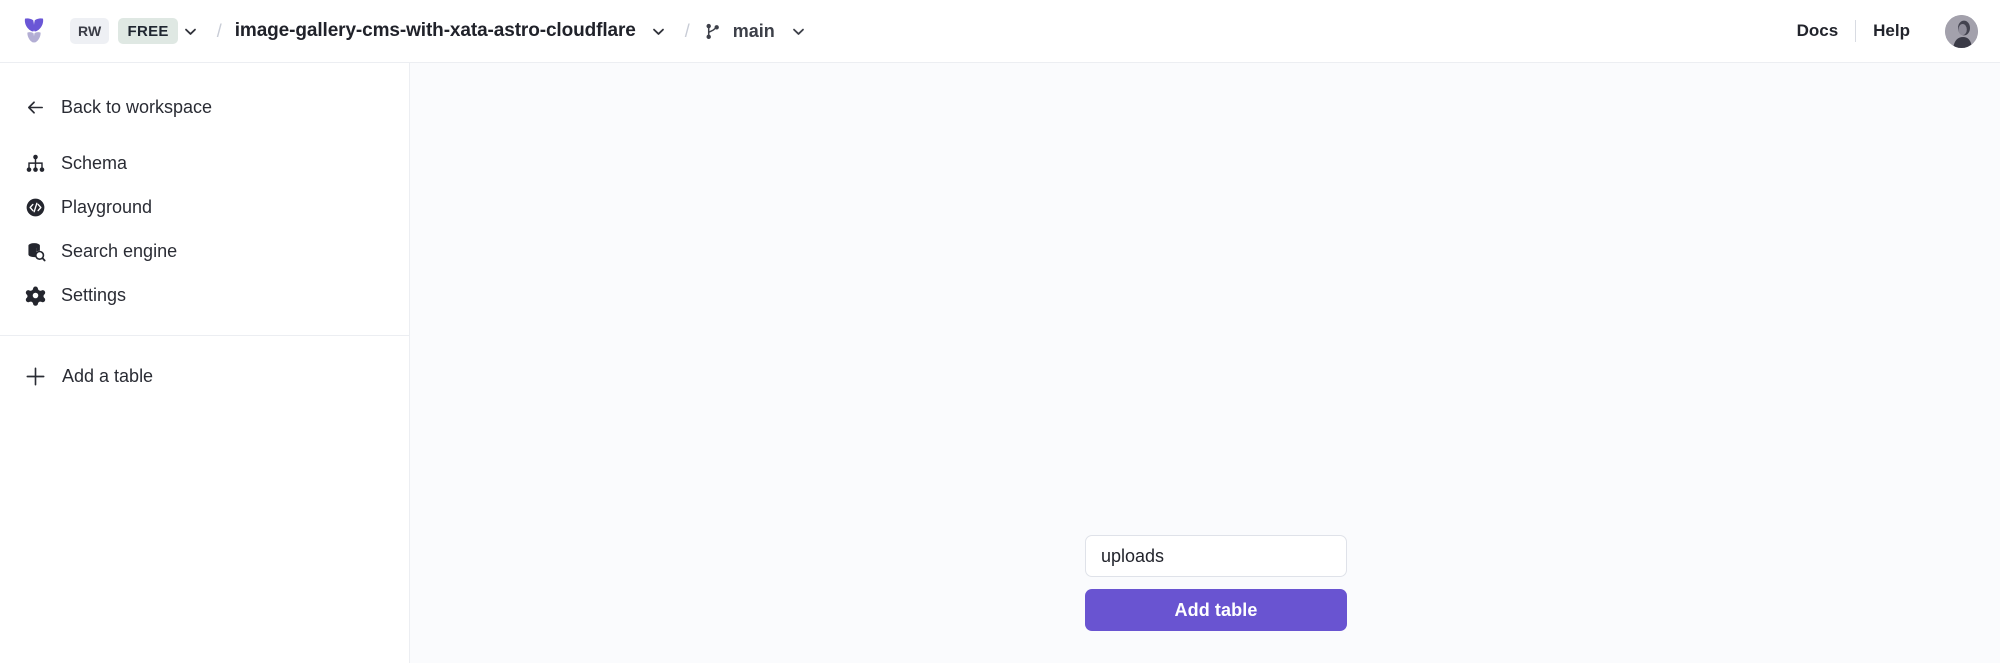 The width and height of the screenshot is (2000, 663). Describe the element at coordinates (148, 31) in the screenshot. I see `plan-badge: FREE` at that location.